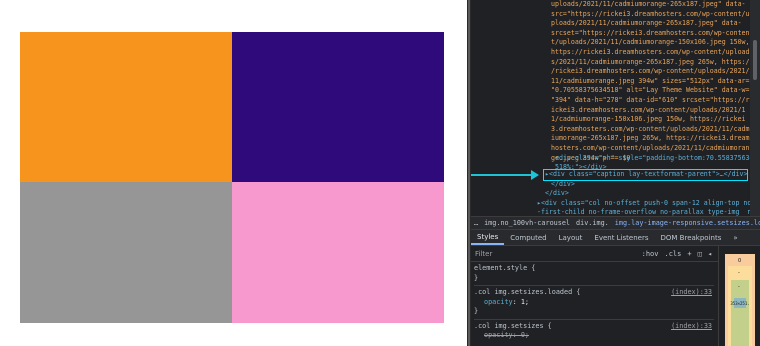  Describe the element at coordinates (527, 223) in the screenshot. I see `breadcrumb-item-carousel: img.no_100vh-carousel` at that location.